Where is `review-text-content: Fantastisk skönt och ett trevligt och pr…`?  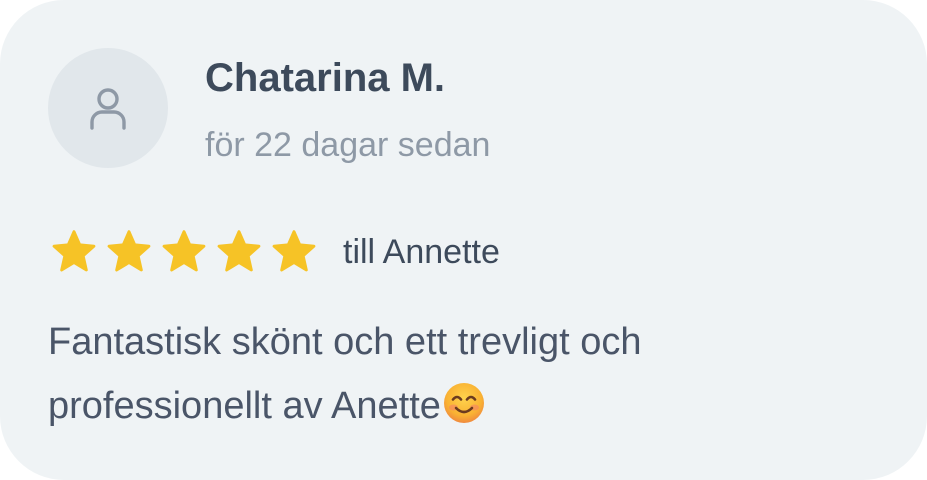 review-text-content: Fantastisk skönt och ett trevligt och pr… is located at coordinates (345, 374).